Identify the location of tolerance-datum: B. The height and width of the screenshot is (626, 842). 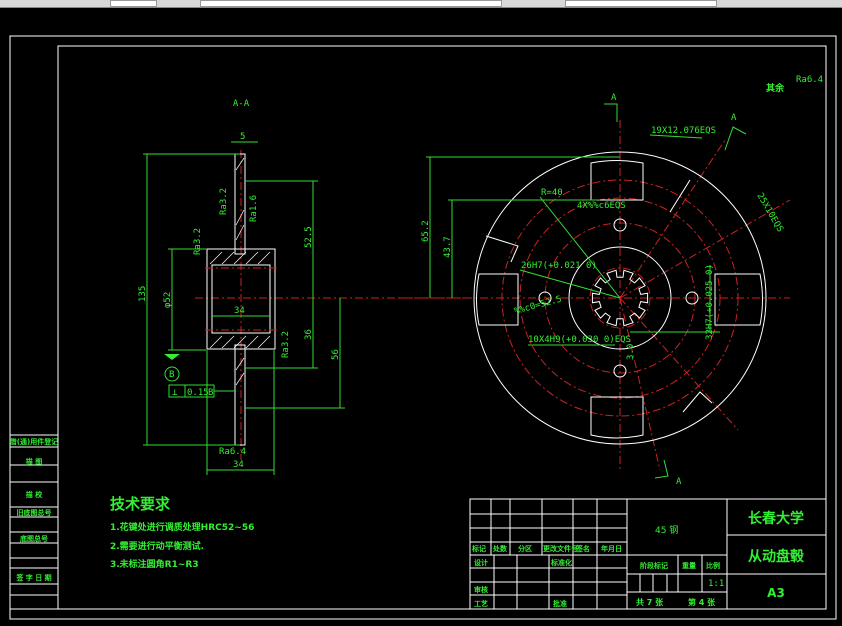
(210, 393).